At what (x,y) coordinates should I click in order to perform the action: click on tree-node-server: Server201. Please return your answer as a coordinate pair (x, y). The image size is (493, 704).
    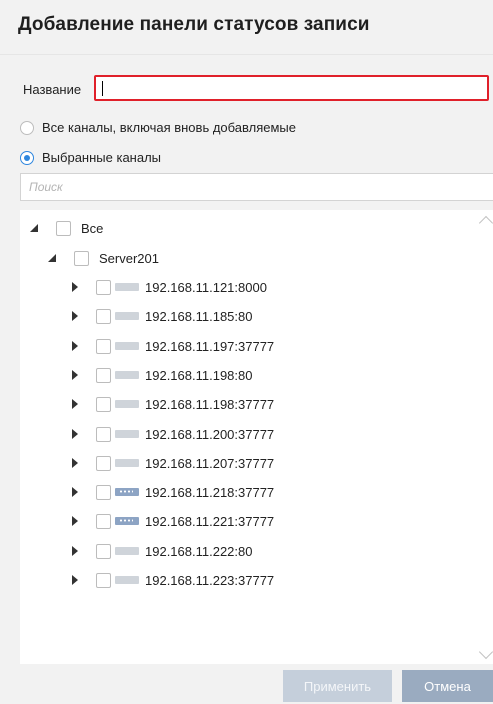
    Looking at the image, I should click on (102, 258).